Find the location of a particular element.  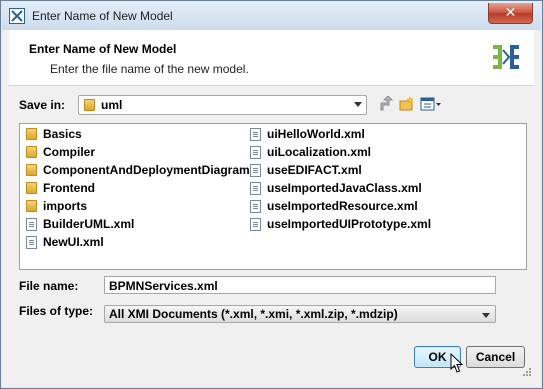

window-title: Enter Name of New Model is located at coordinates (102, 16).